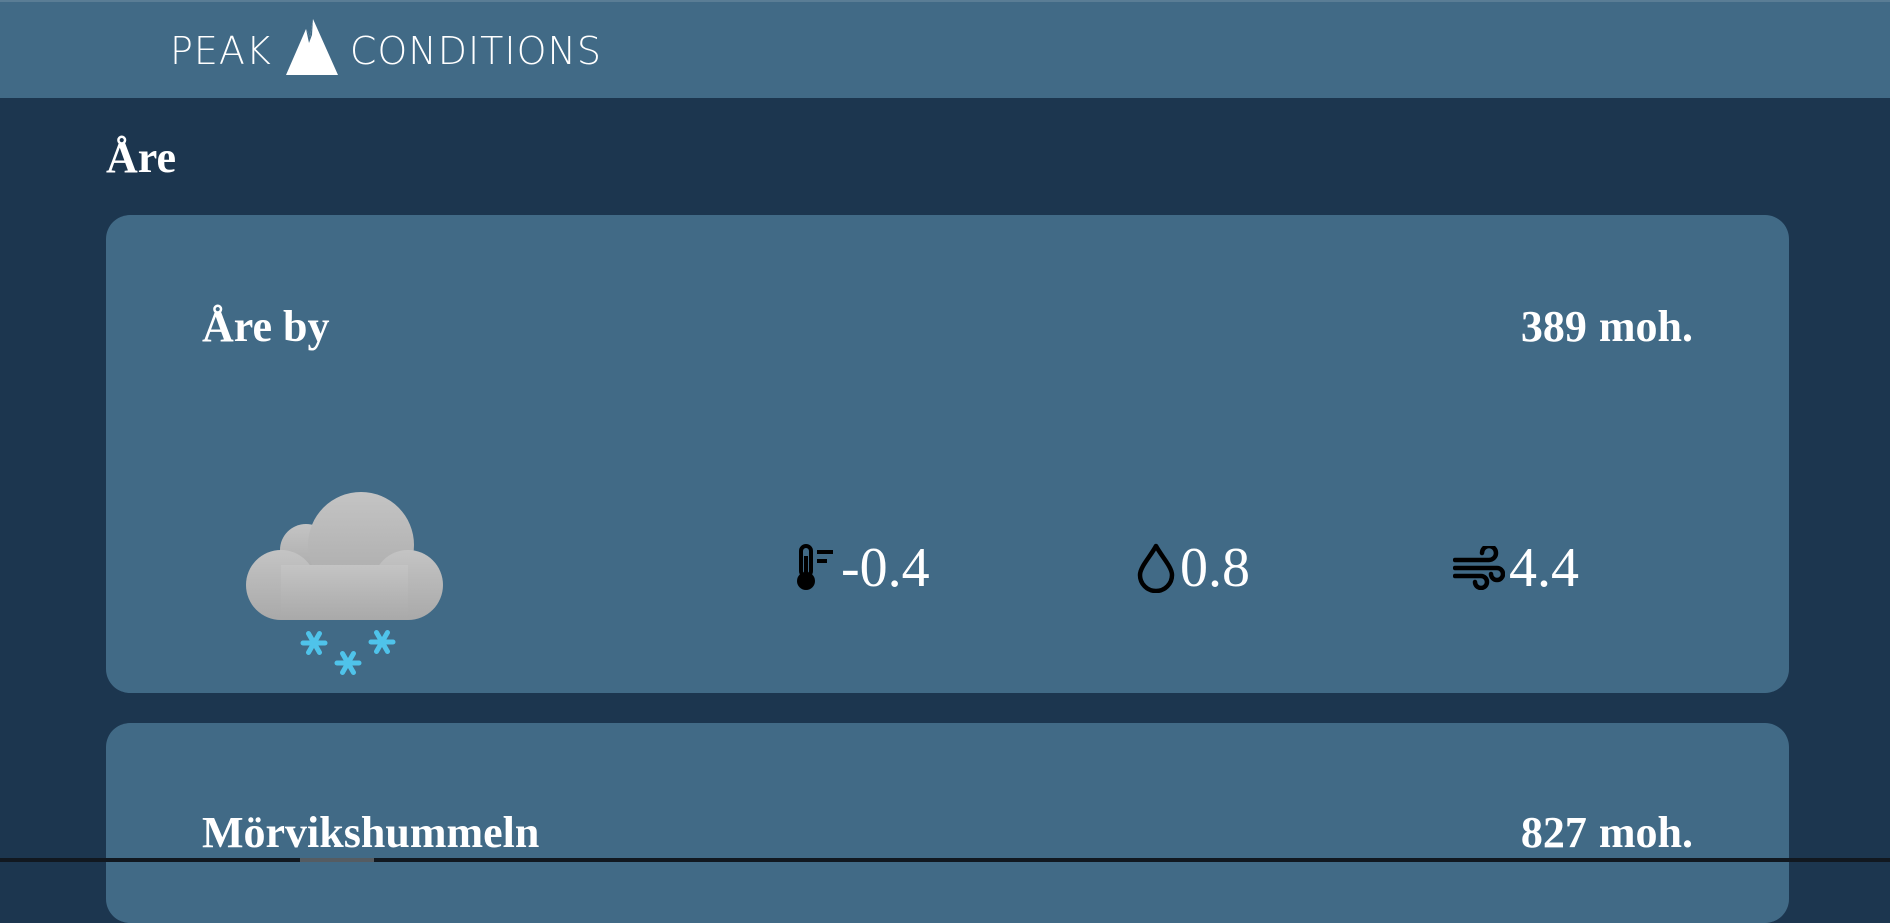 The height and width of the screenshot is (923, 1890). Describe the element at coordinates (1544, 568) in the screenshot. I see `wind-value: 4.4` at that location.